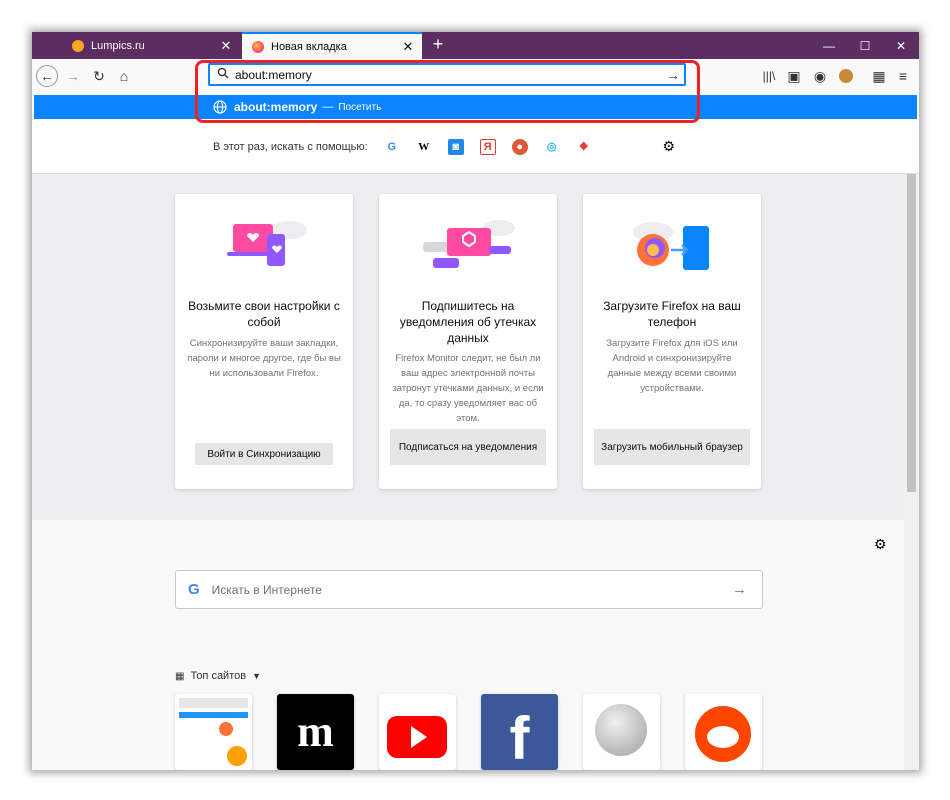  What do you see at coordinates (392, 147) in the screenshot?
I see `google-engine-icon: G` at bounding box center [392, 147].